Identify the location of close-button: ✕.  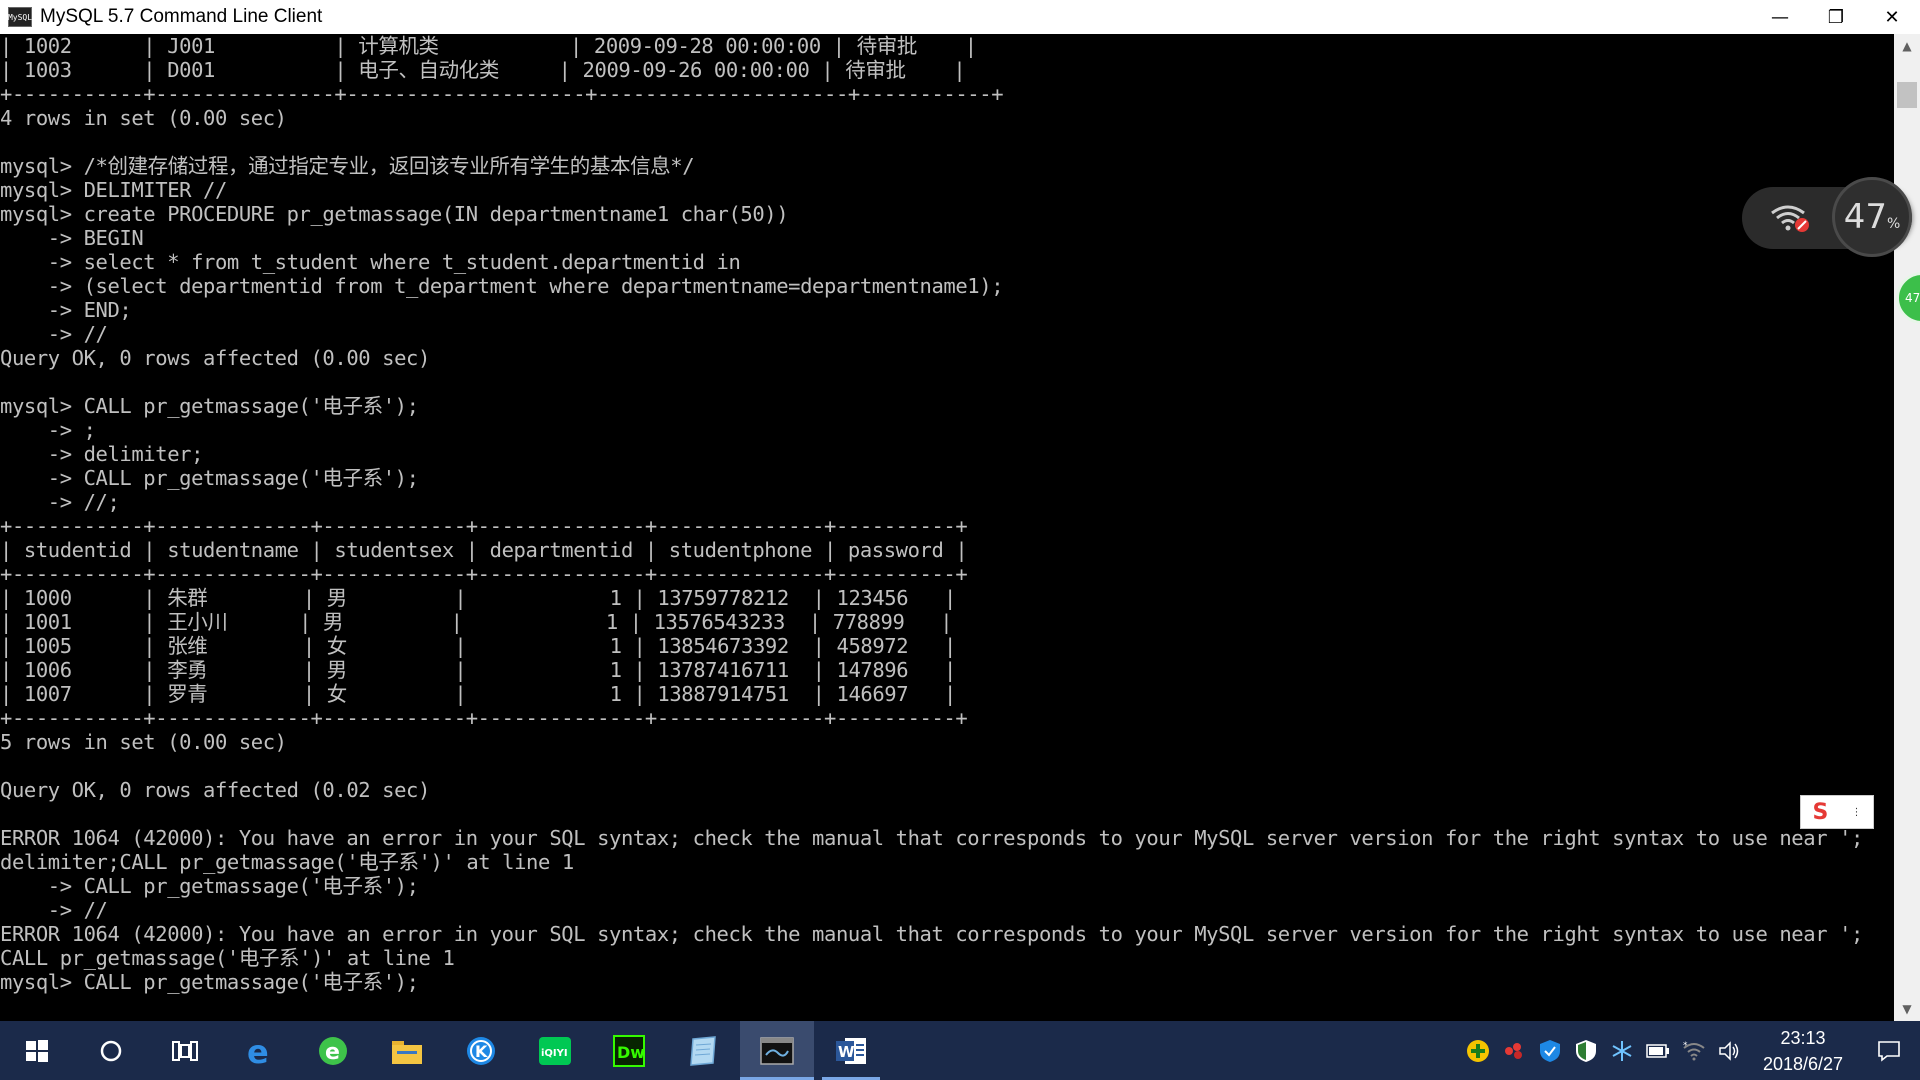
(1892, 17).